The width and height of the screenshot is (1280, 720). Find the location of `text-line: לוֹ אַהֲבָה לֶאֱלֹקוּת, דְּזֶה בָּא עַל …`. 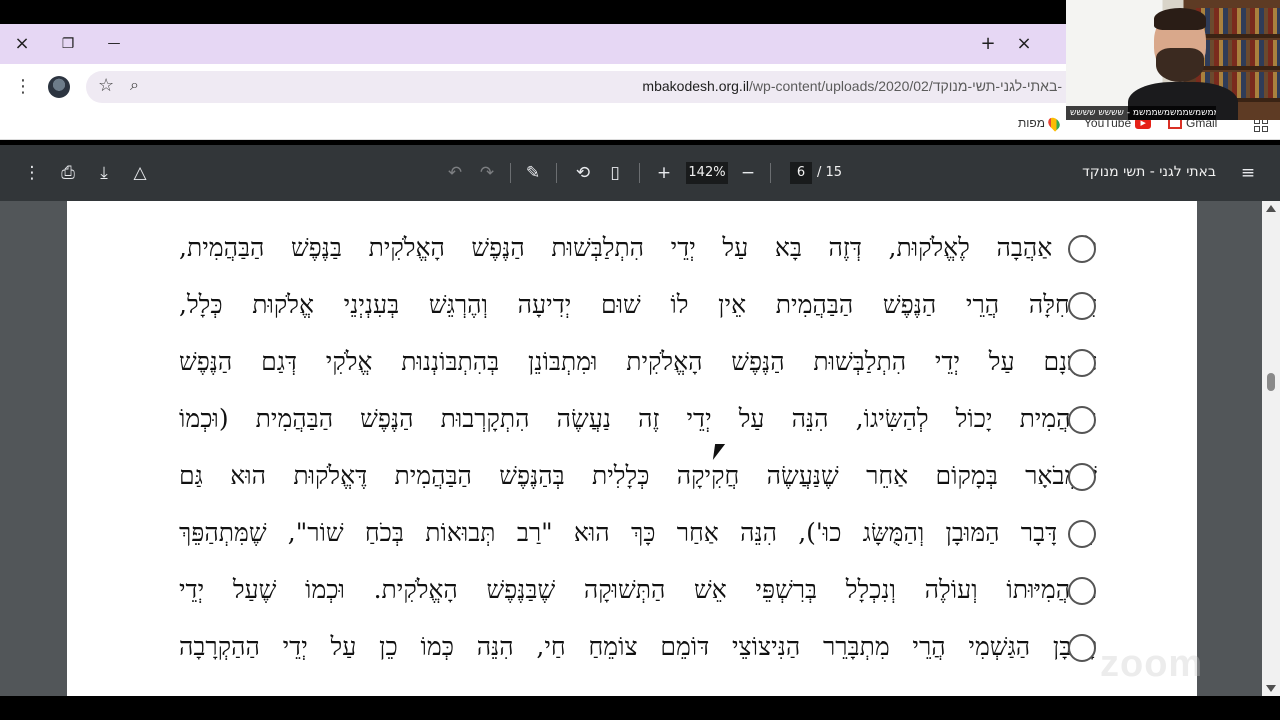

text-line: לוֹ אַהֲבָה לֶאֱלֹקוּת, דְּזֶה בָּא עַל … is located at coordinates (638, 247).